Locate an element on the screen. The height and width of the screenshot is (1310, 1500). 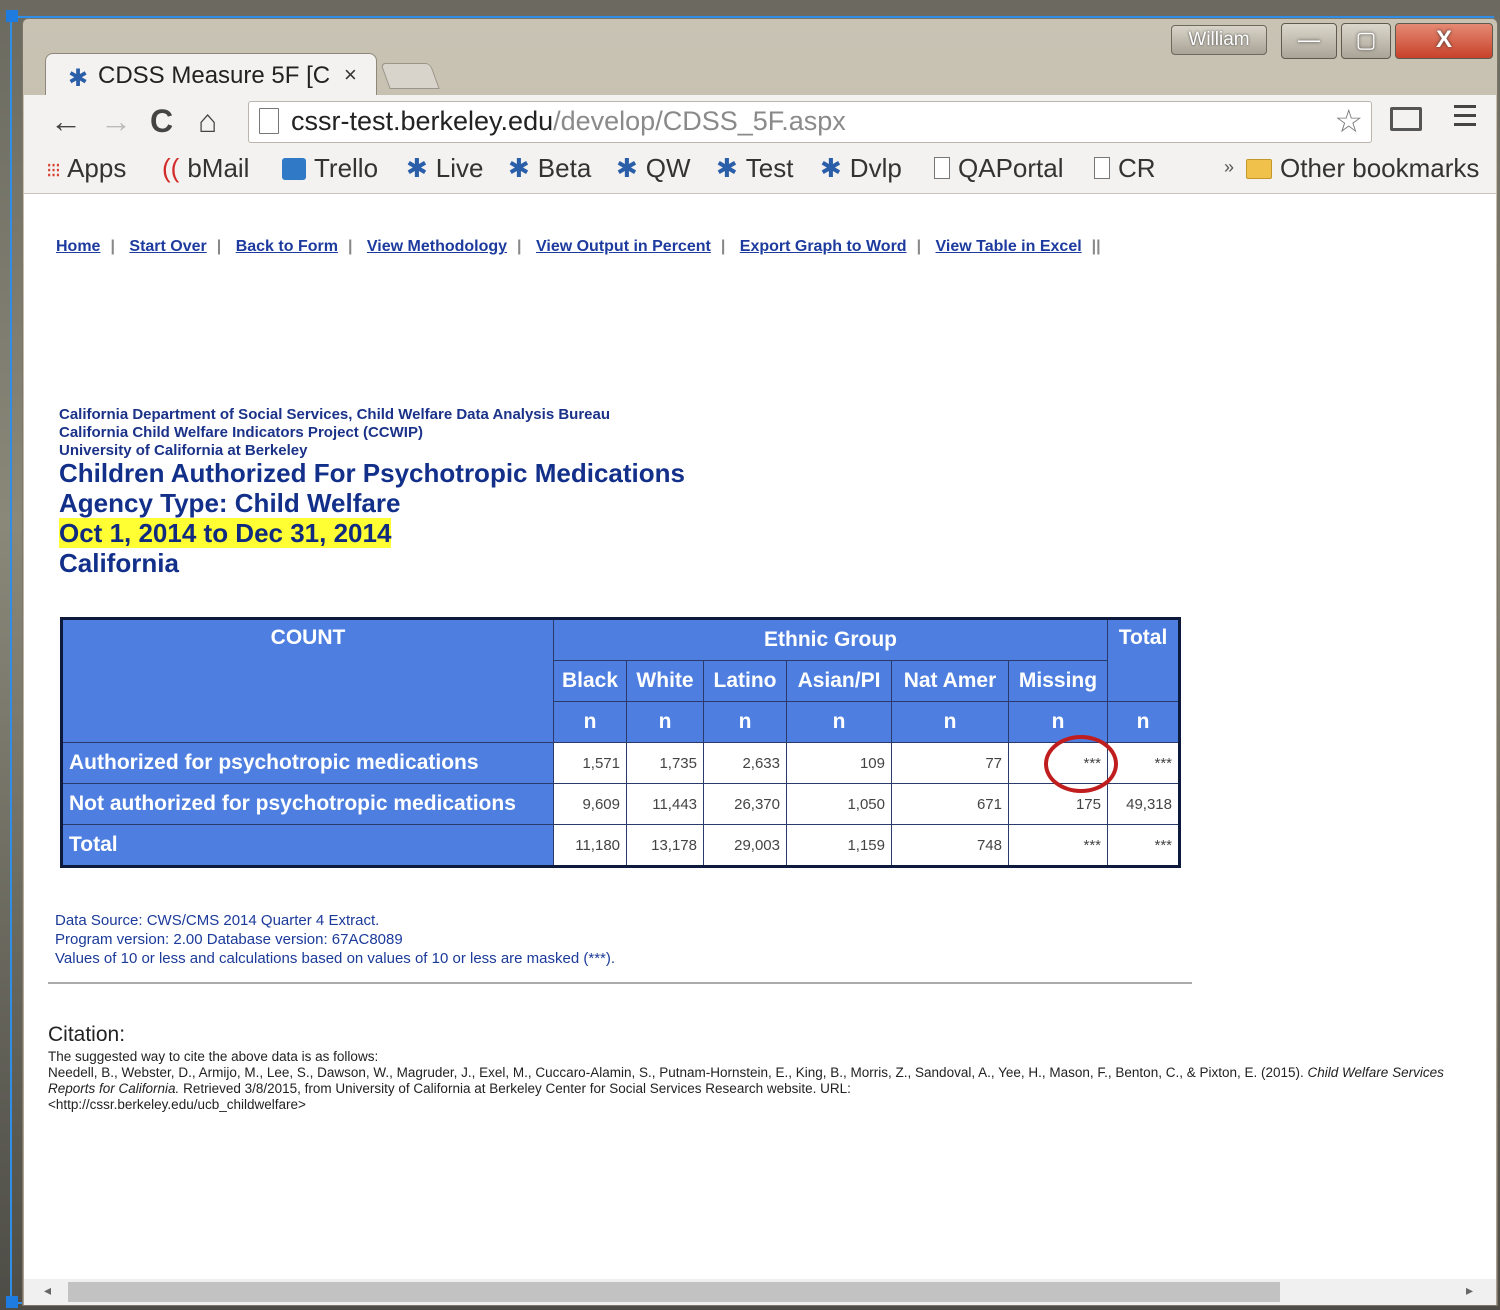
link-start-over: Start Over is located at coordinates (167, 246).